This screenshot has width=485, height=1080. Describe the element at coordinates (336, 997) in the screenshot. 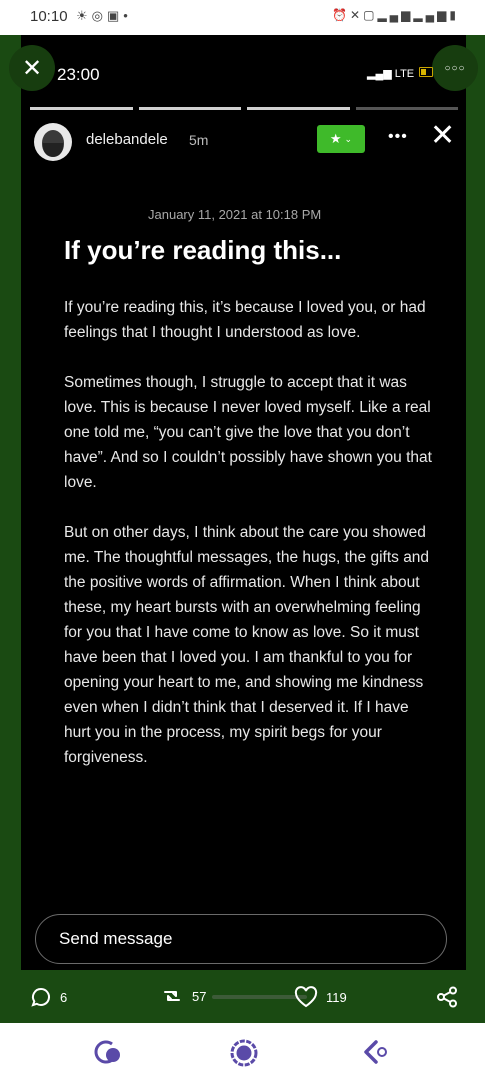

I see `like-count: 119` at that location.